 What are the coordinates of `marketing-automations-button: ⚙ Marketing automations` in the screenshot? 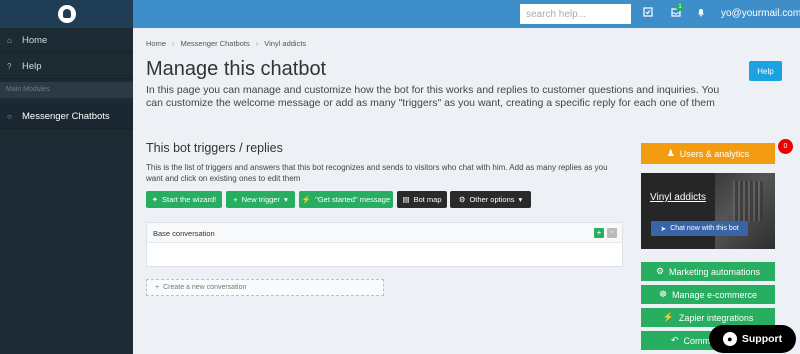 It's located at (708, 271).